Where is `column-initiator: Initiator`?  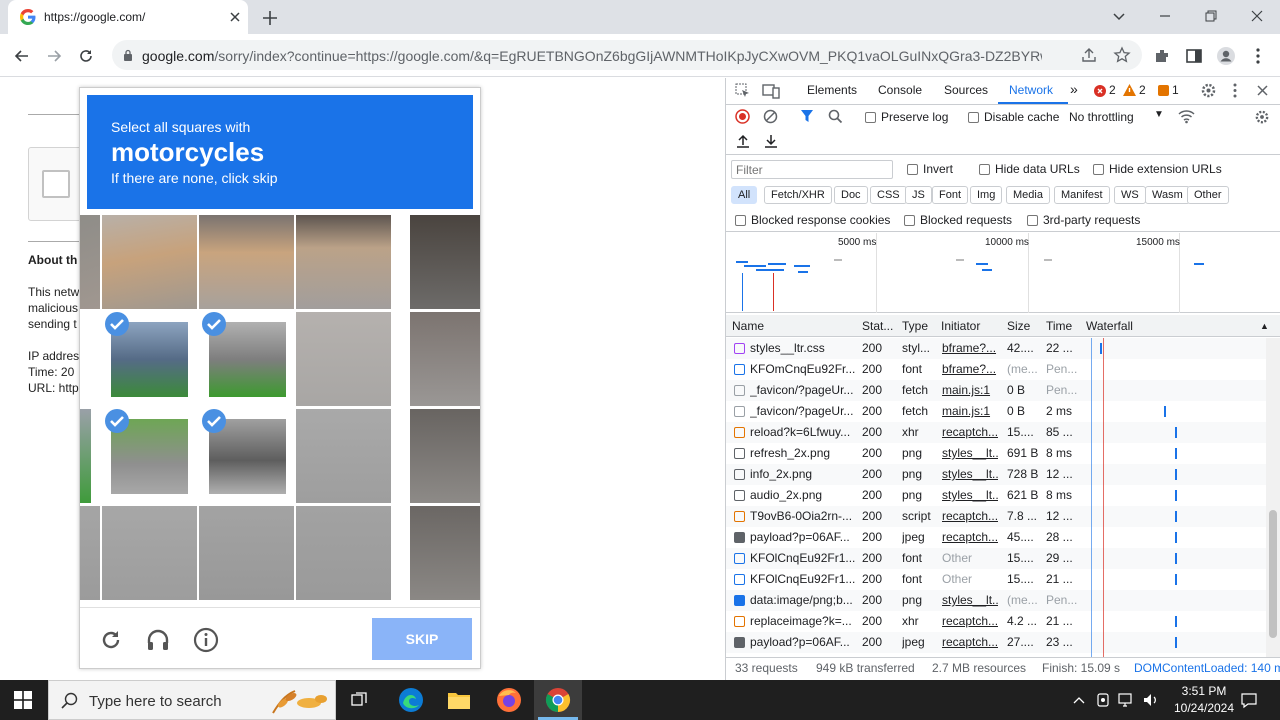 column-initiator: Initiator is located at coordinates (960, 326).